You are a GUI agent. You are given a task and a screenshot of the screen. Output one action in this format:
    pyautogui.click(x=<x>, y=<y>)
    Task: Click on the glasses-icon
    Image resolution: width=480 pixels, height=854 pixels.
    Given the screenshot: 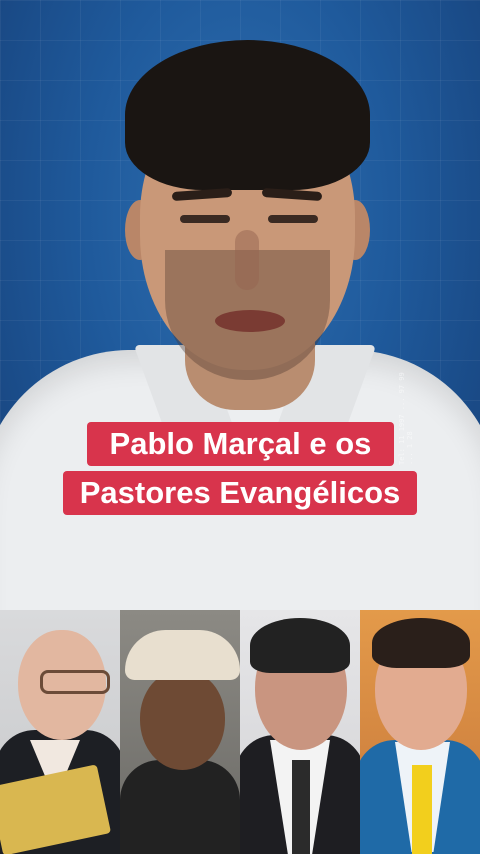 What is the action you would take?
    pyautogui.click(x=75, y=682)
    